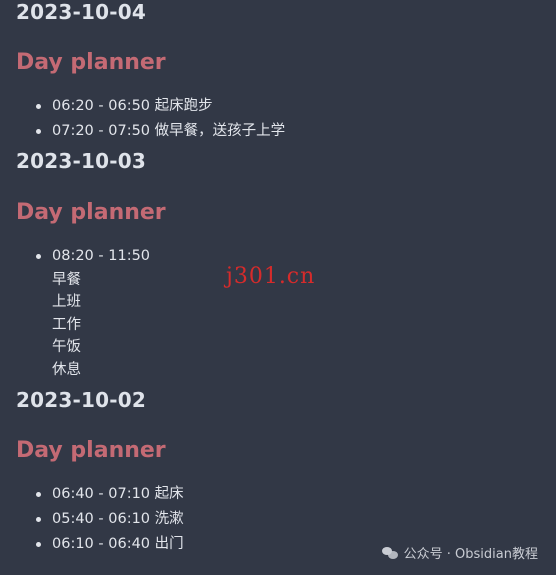 The height and width of the screenshot is (575, 556). I want to click on list-item: 05:40 - 06:10 洗漱, so click(110, 519).